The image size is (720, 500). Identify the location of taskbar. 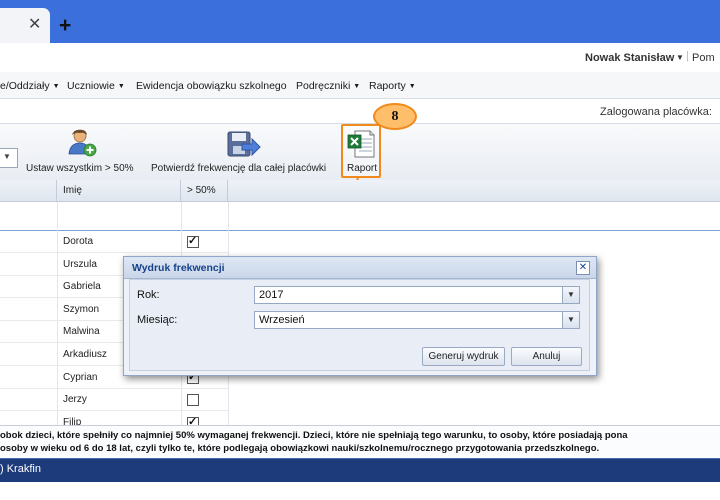
(360, 470).